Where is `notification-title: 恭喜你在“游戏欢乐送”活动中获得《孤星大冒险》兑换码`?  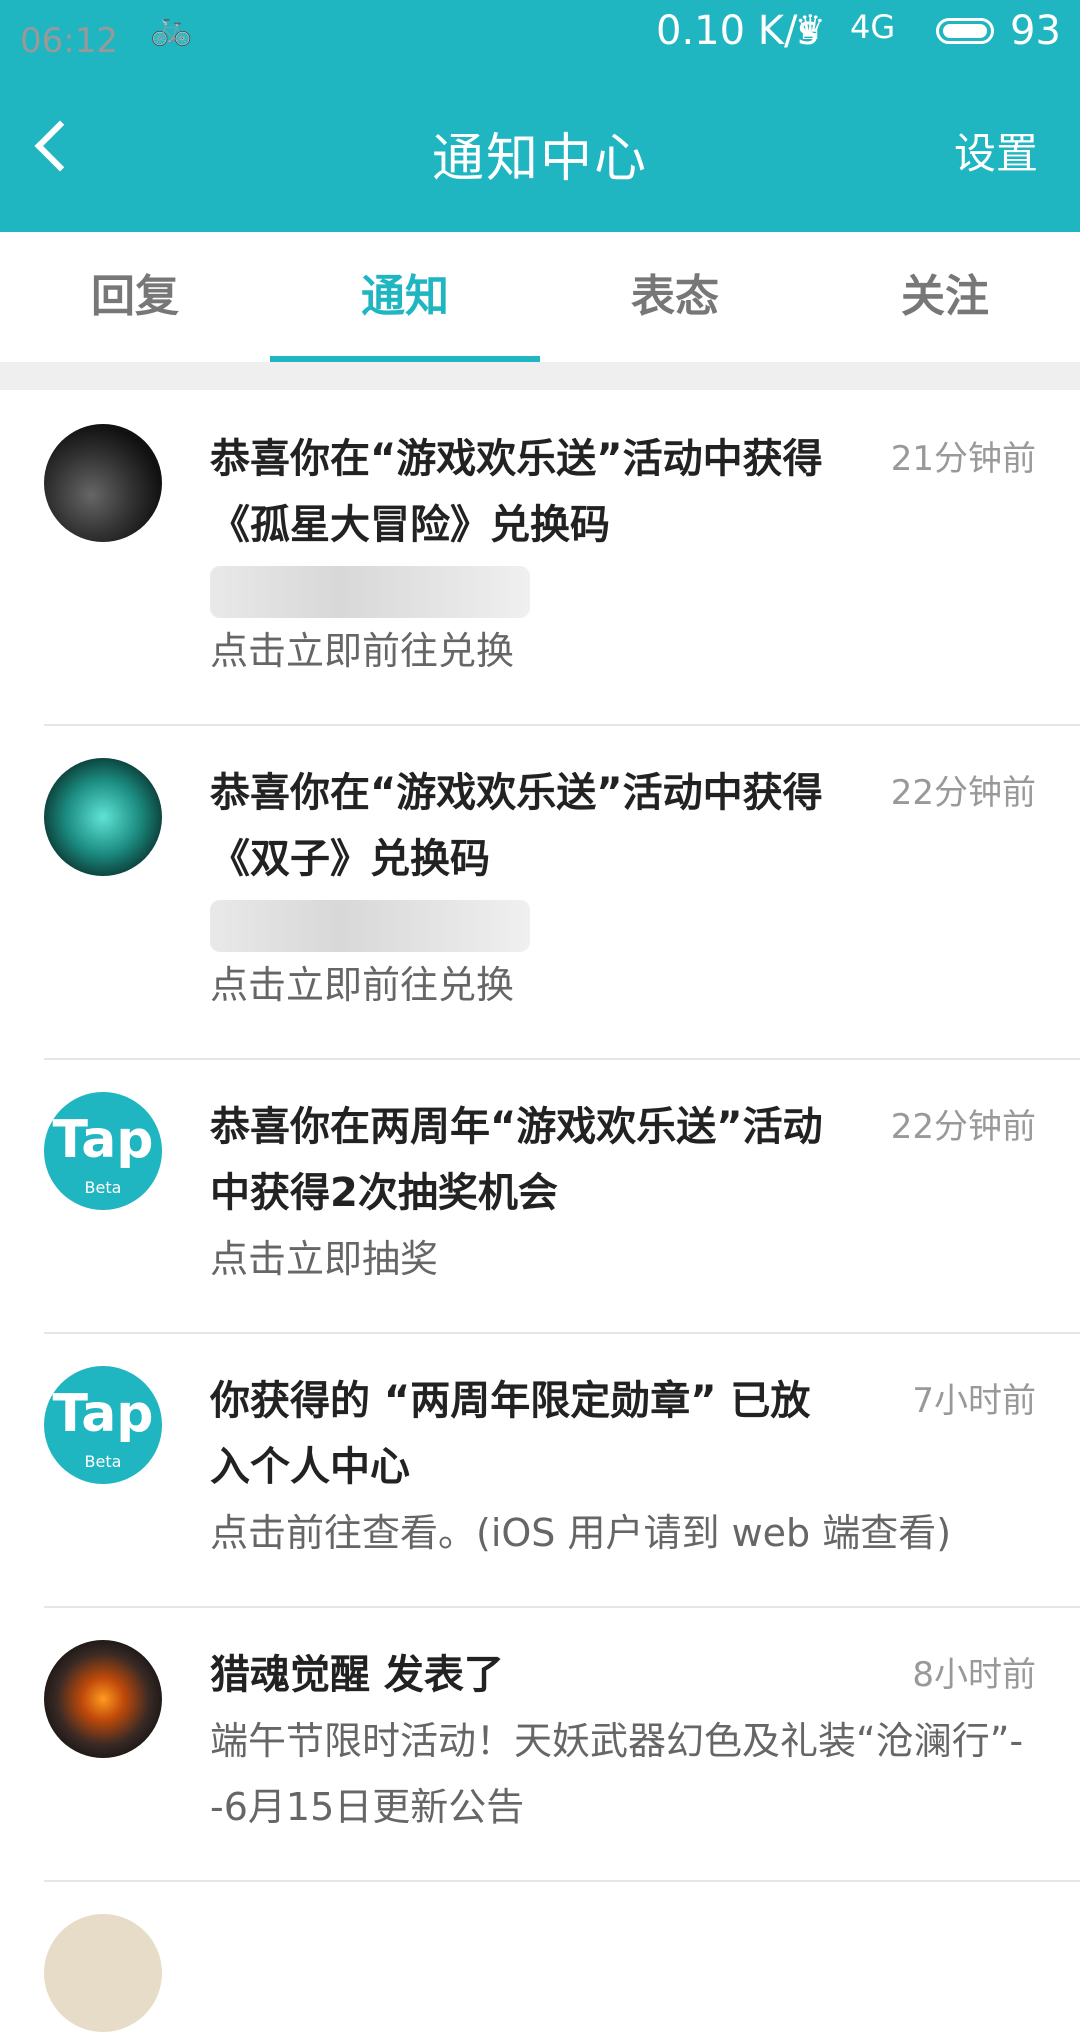
notification-title: 恭喜你在“游戏欢乐送”活动中获得《孤星大冒险》兑换码 is located at coordinates (516, 492).